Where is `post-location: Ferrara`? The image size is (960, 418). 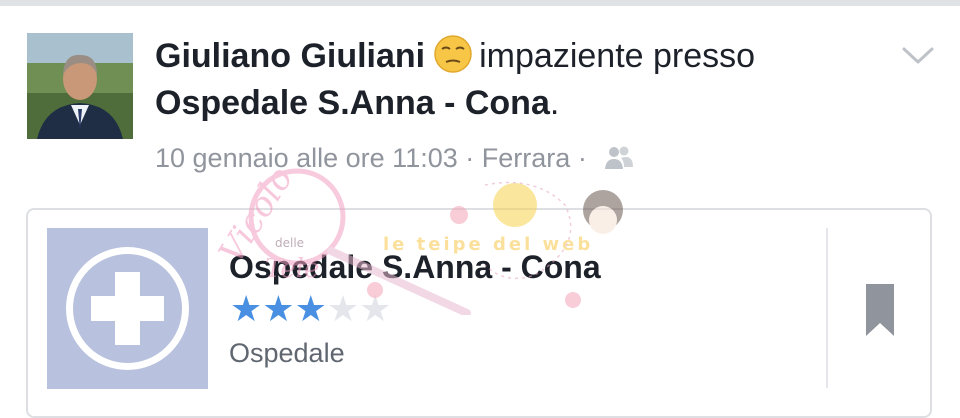 post-location: Ferrara is located at coordinates (526, 158).